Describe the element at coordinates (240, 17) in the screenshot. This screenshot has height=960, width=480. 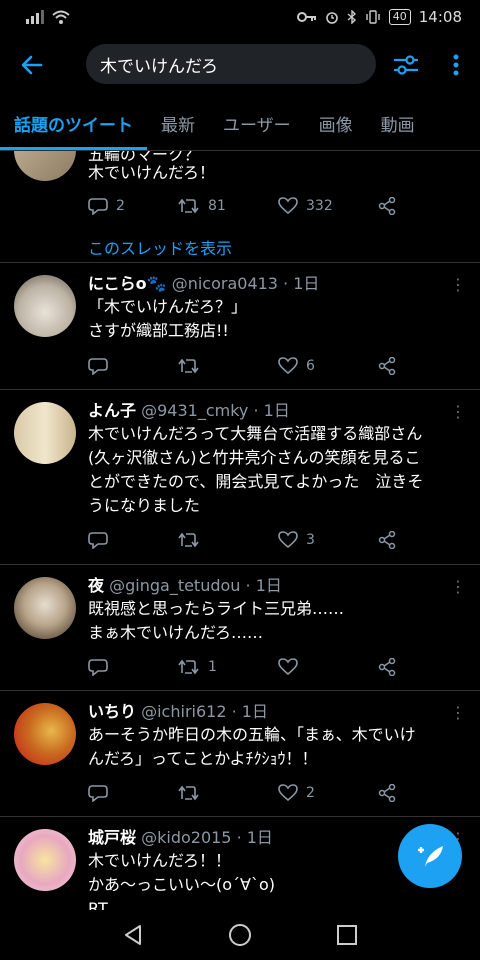
I see `status-bar: 40 14:08` at that location.